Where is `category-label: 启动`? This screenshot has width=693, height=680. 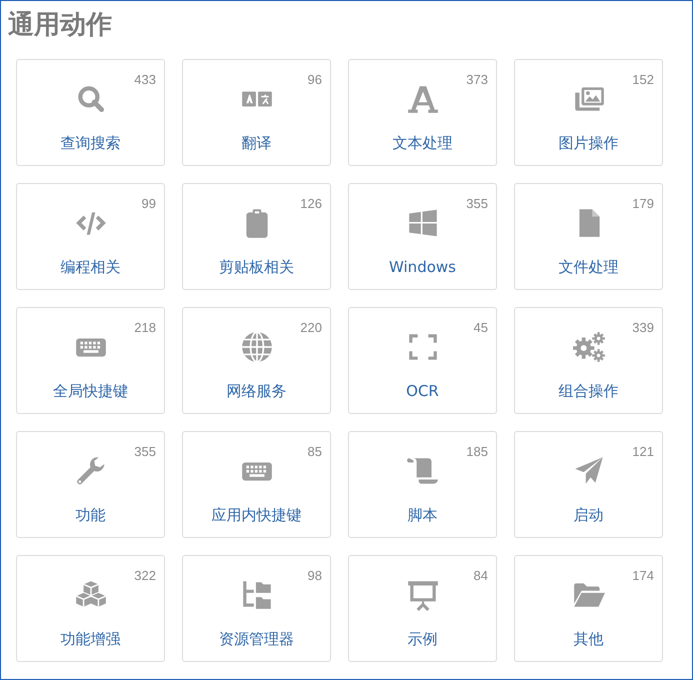 category-label: 启动 is located at coordinates (589, 515).